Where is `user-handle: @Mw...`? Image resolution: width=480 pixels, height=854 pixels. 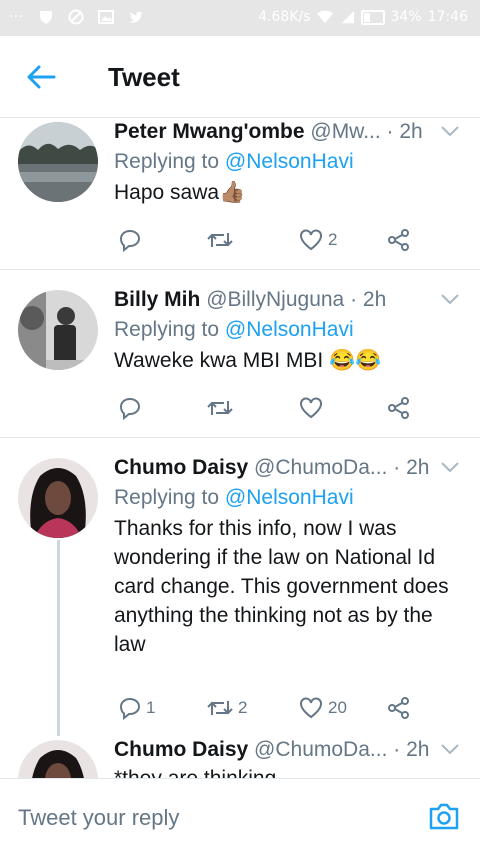
user-handle: @Mw... is located at coordinates (345, 131).